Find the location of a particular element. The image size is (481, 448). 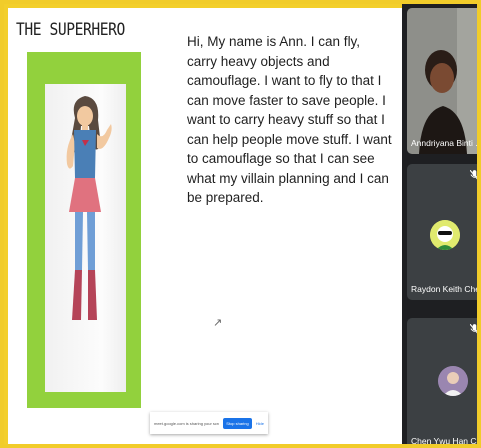

share-message: meet.google.com is sharing your screen. is located at coordinates (187, 423).